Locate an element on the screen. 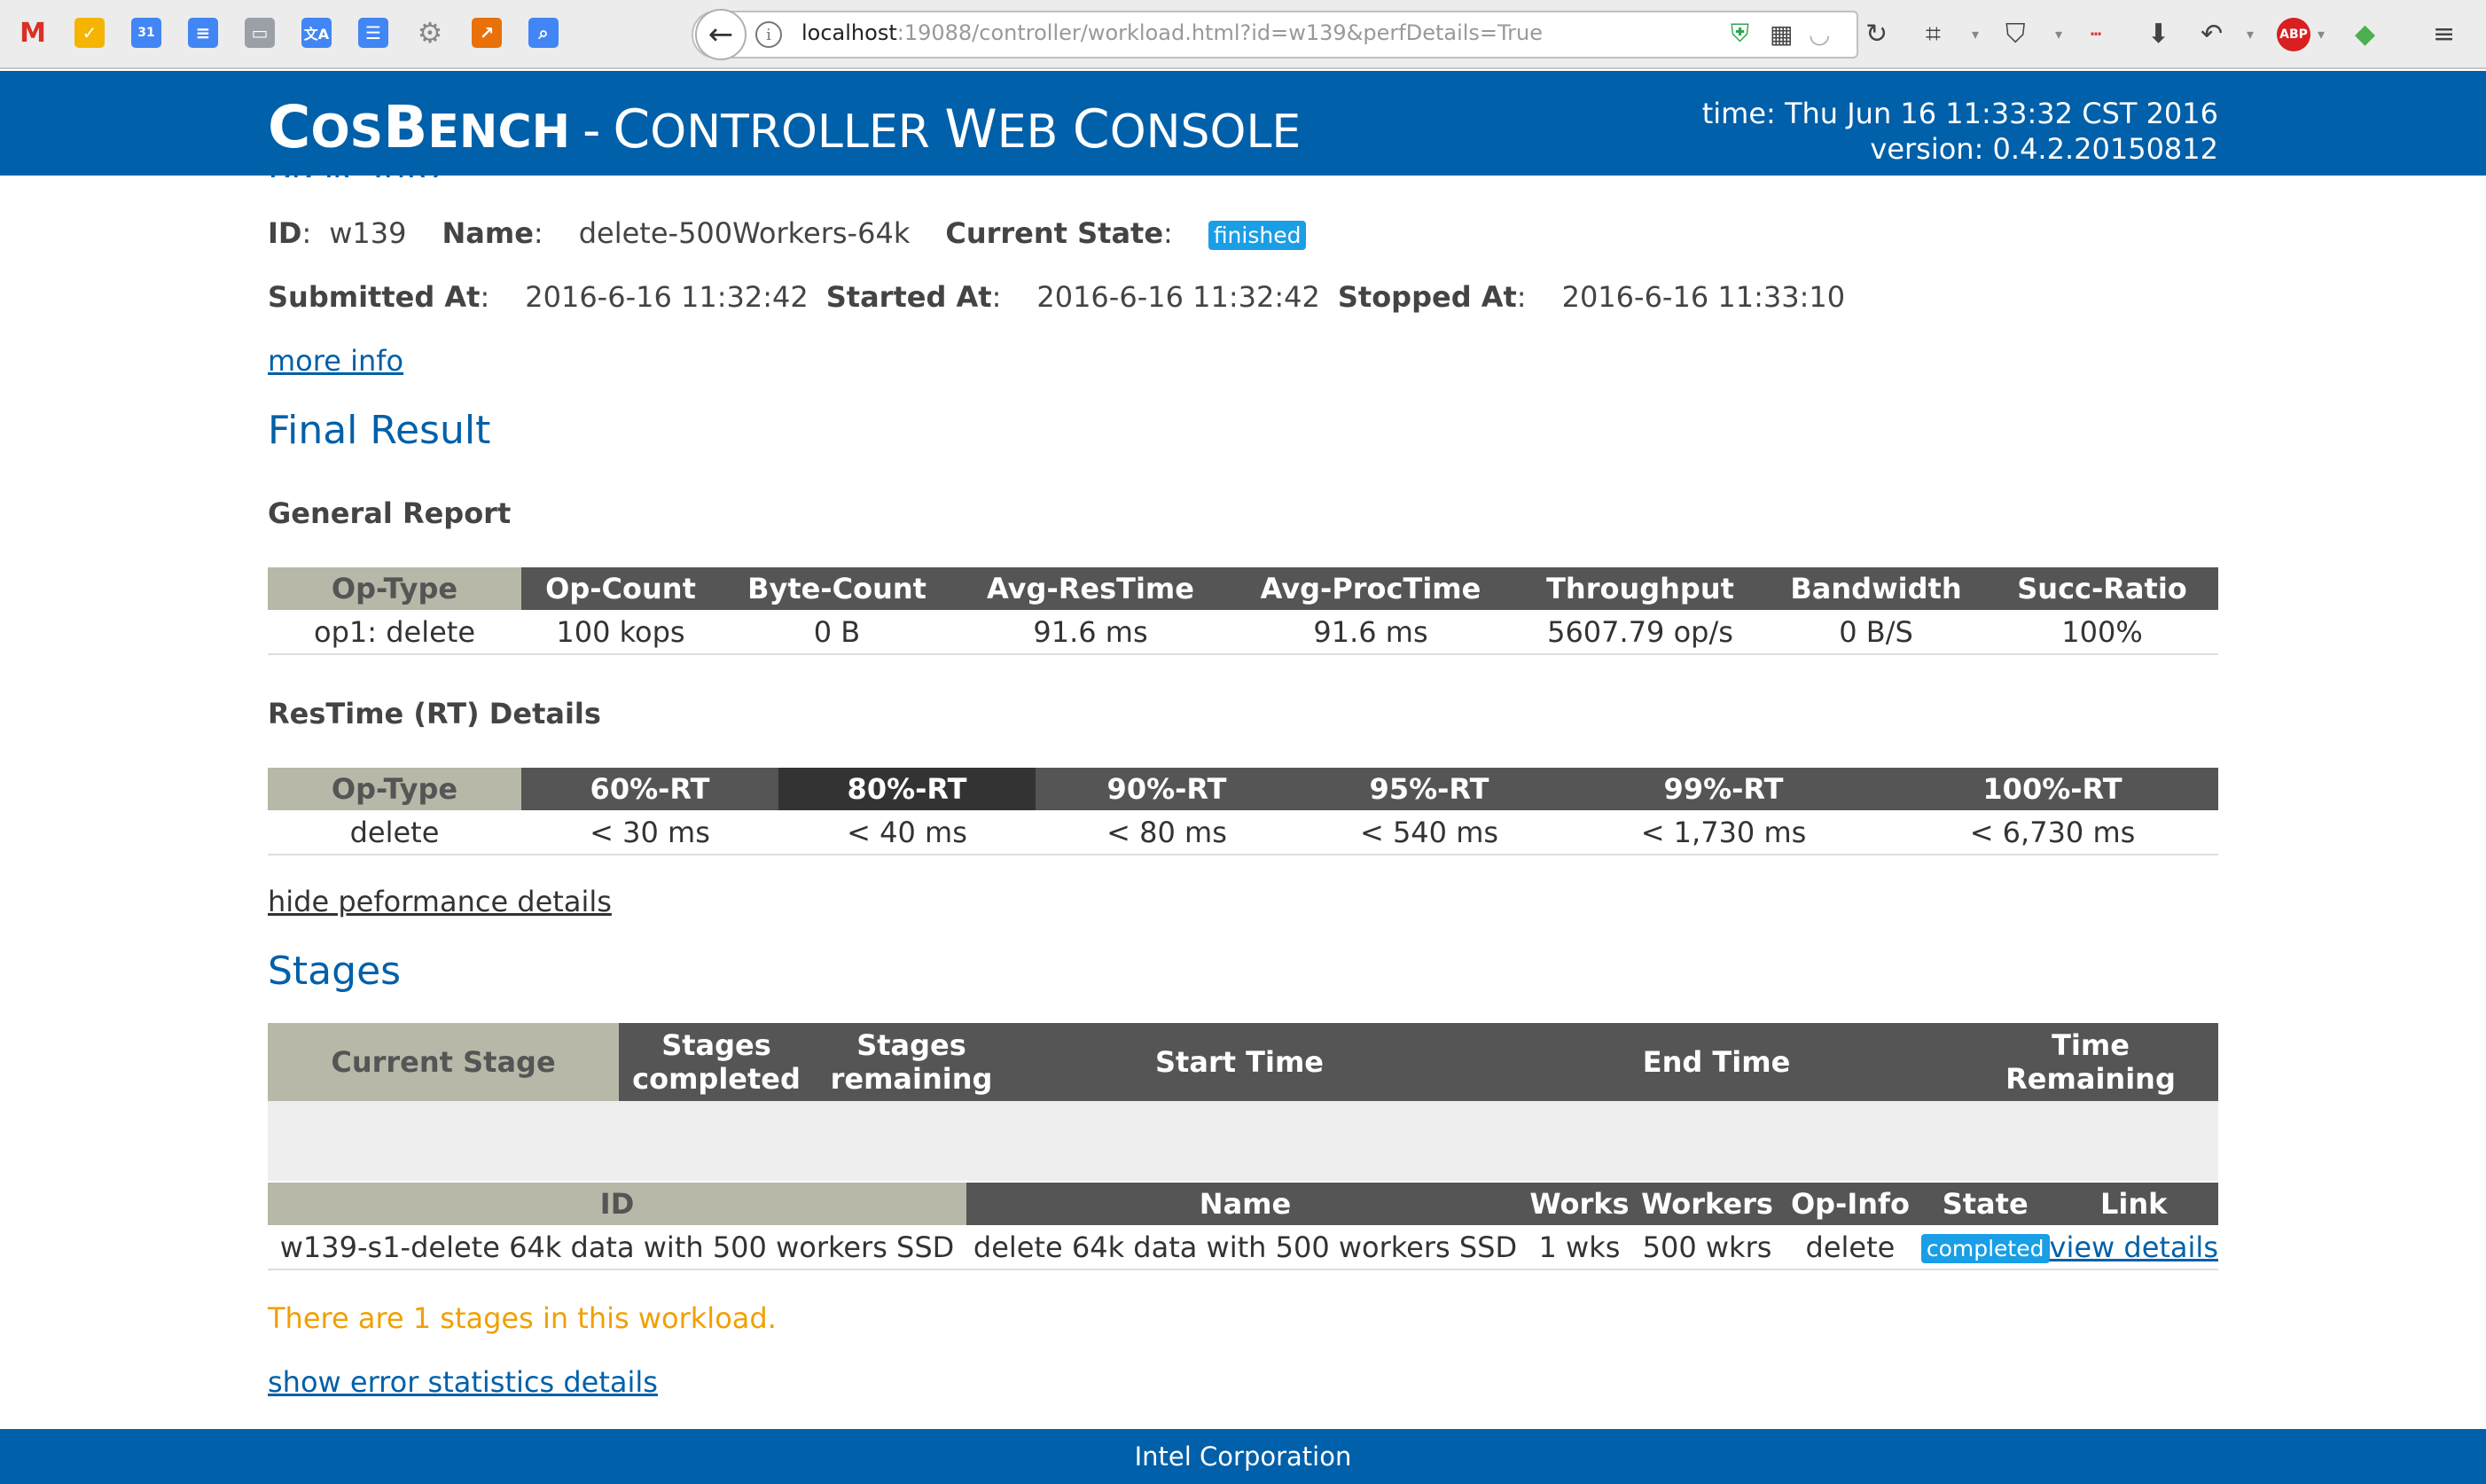 This screenshot has height=1484, width=2486. table-cell: < 40 ms is located at coordinates (907, 832).